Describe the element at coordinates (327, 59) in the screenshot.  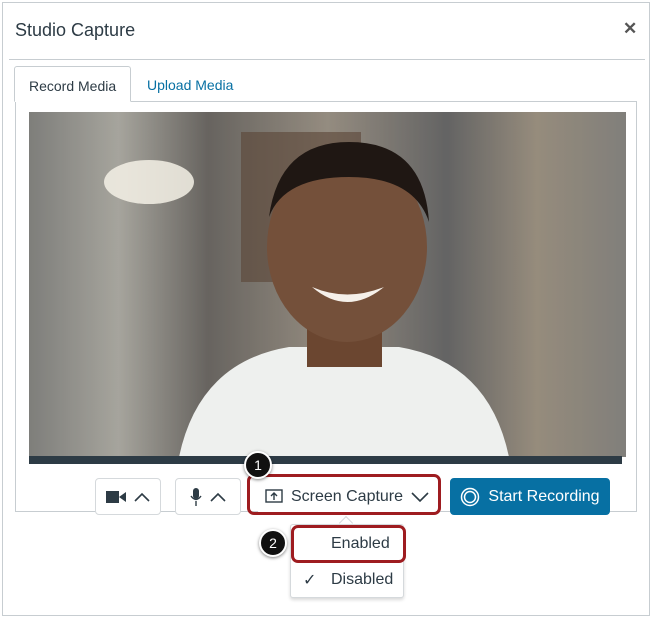
I see `header-divider` at that location.